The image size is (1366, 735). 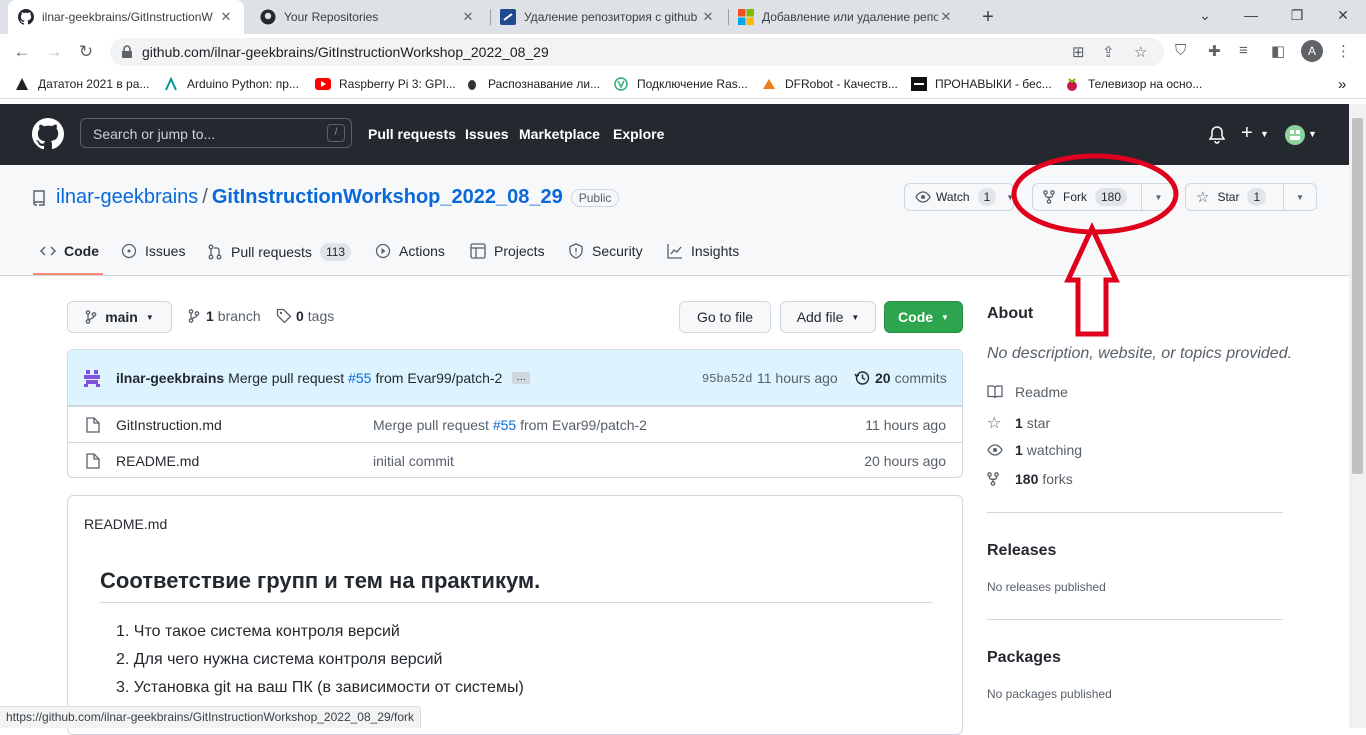 What do you see at coordinates (1180, 50) in the screenshot?
I see `shield-extension-icon: ⛉` at bounding box center [1180, 50].